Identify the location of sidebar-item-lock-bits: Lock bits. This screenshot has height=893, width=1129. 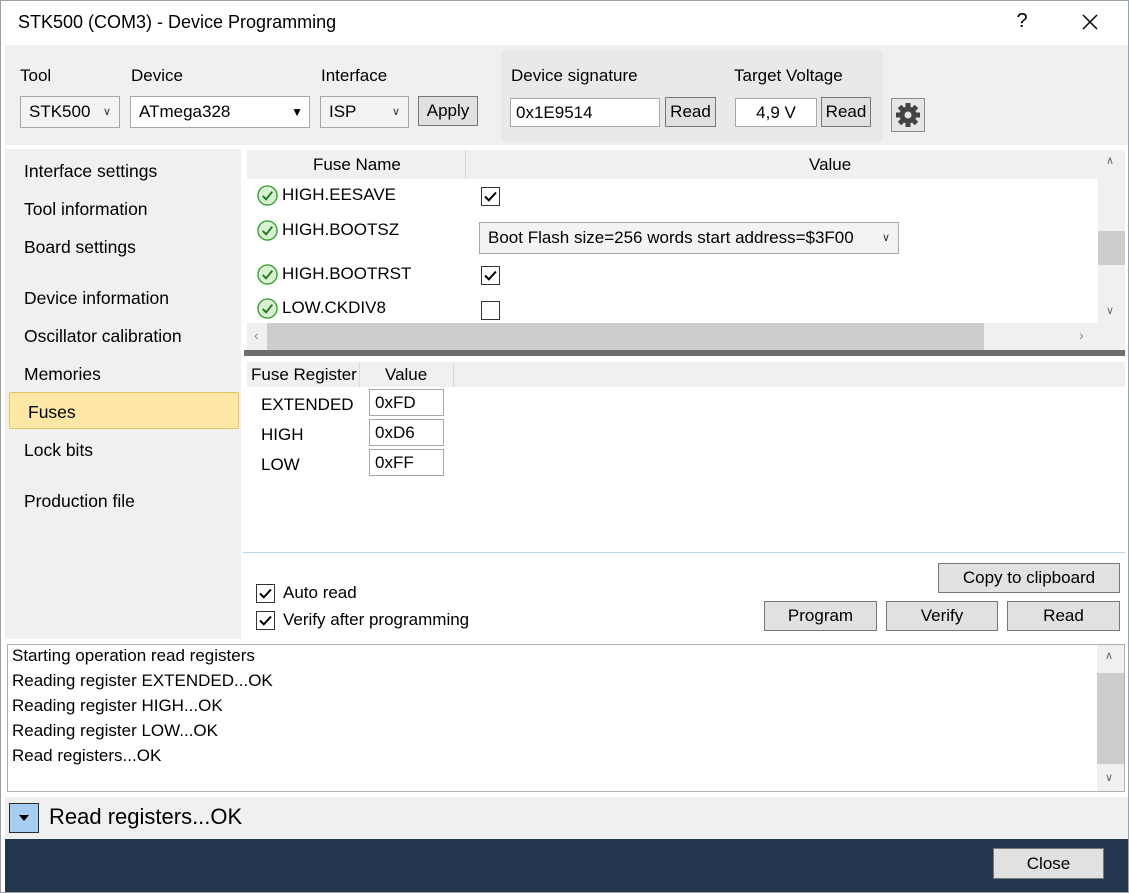
(58, 450).